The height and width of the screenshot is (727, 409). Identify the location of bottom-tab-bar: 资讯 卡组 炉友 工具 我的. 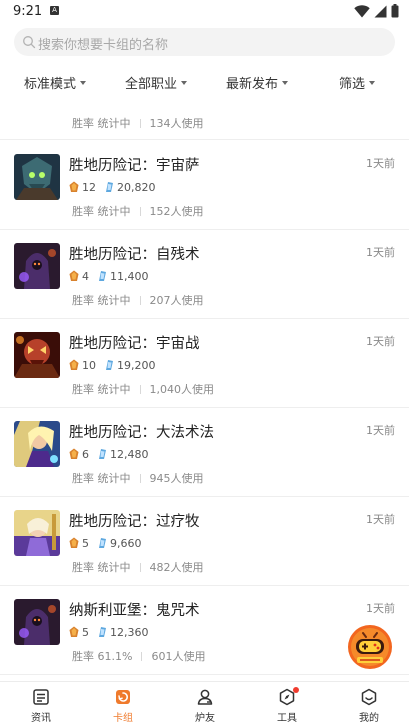
(204, 704).